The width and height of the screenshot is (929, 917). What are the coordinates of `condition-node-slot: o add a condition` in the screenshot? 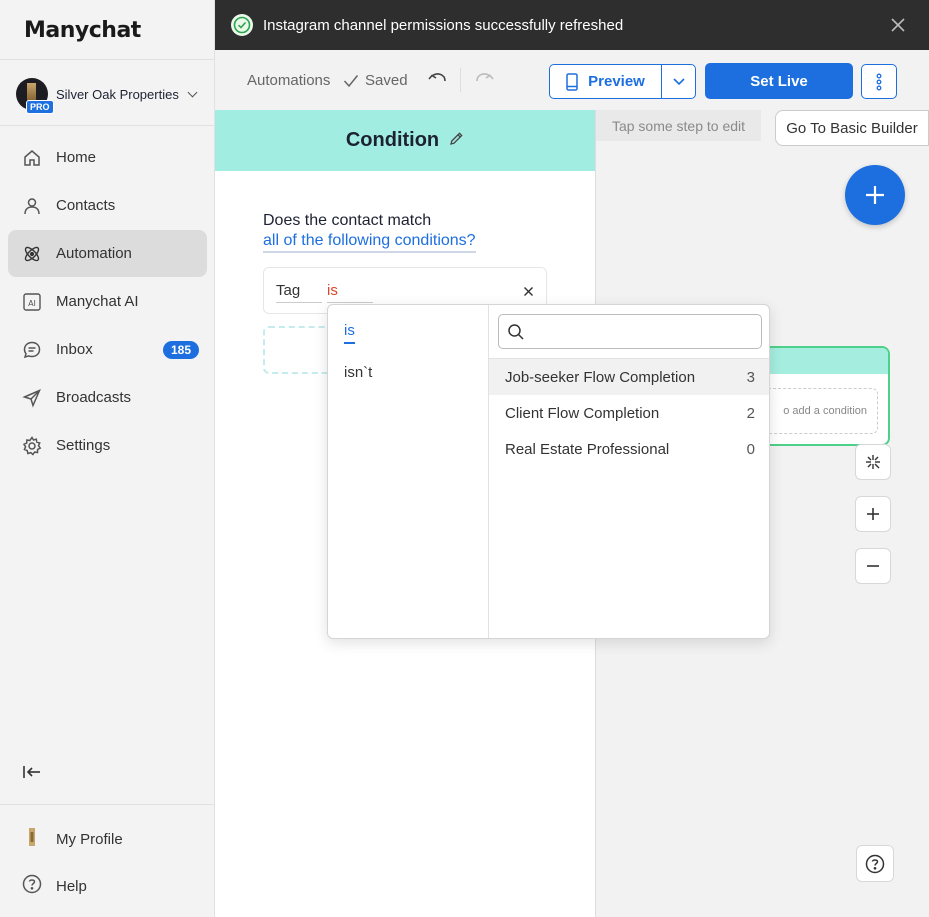 It's located at (815, 411).